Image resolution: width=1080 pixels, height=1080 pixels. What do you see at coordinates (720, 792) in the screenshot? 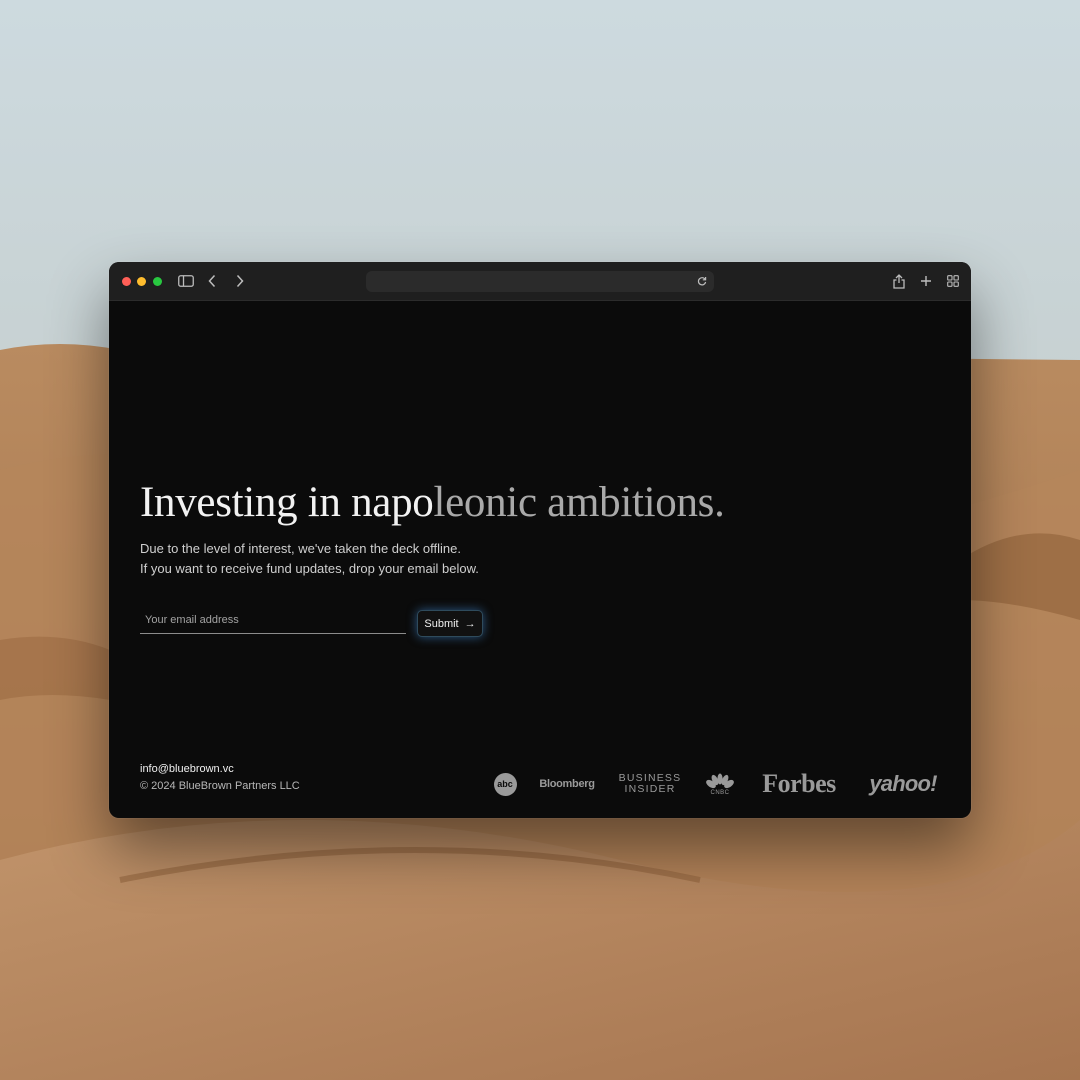
I see `cnbc-wordmark: CNBC` at bounding box center [720, 792].